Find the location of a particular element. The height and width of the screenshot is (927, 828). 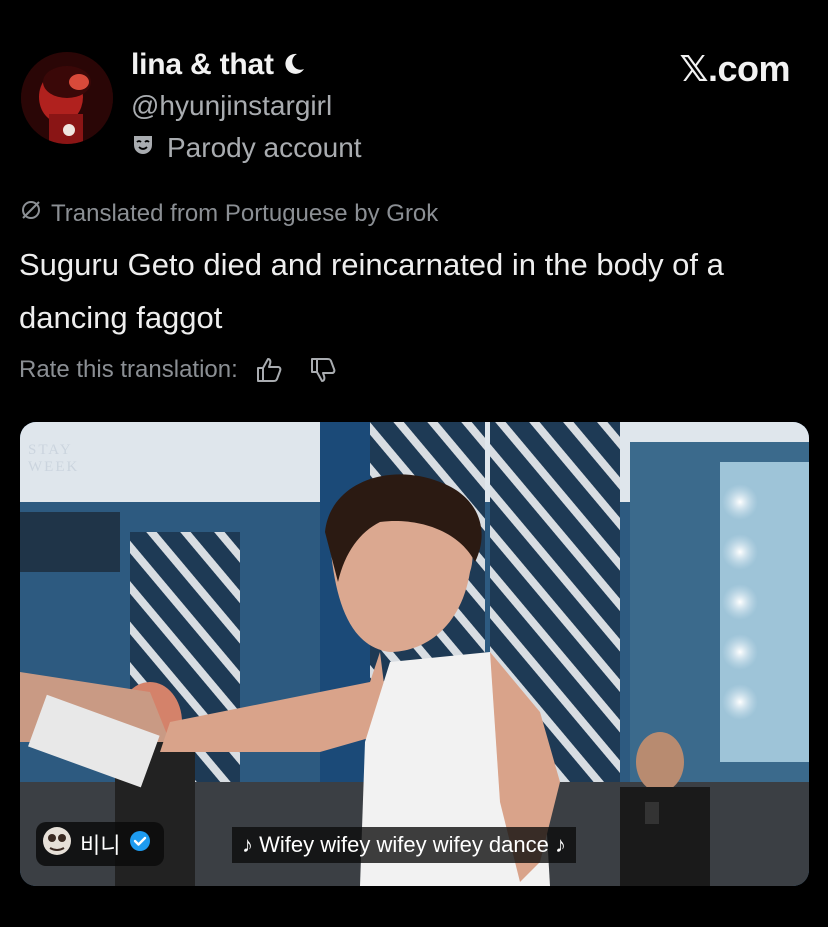

verified-badge-icon is located at coordinates (140, 844).